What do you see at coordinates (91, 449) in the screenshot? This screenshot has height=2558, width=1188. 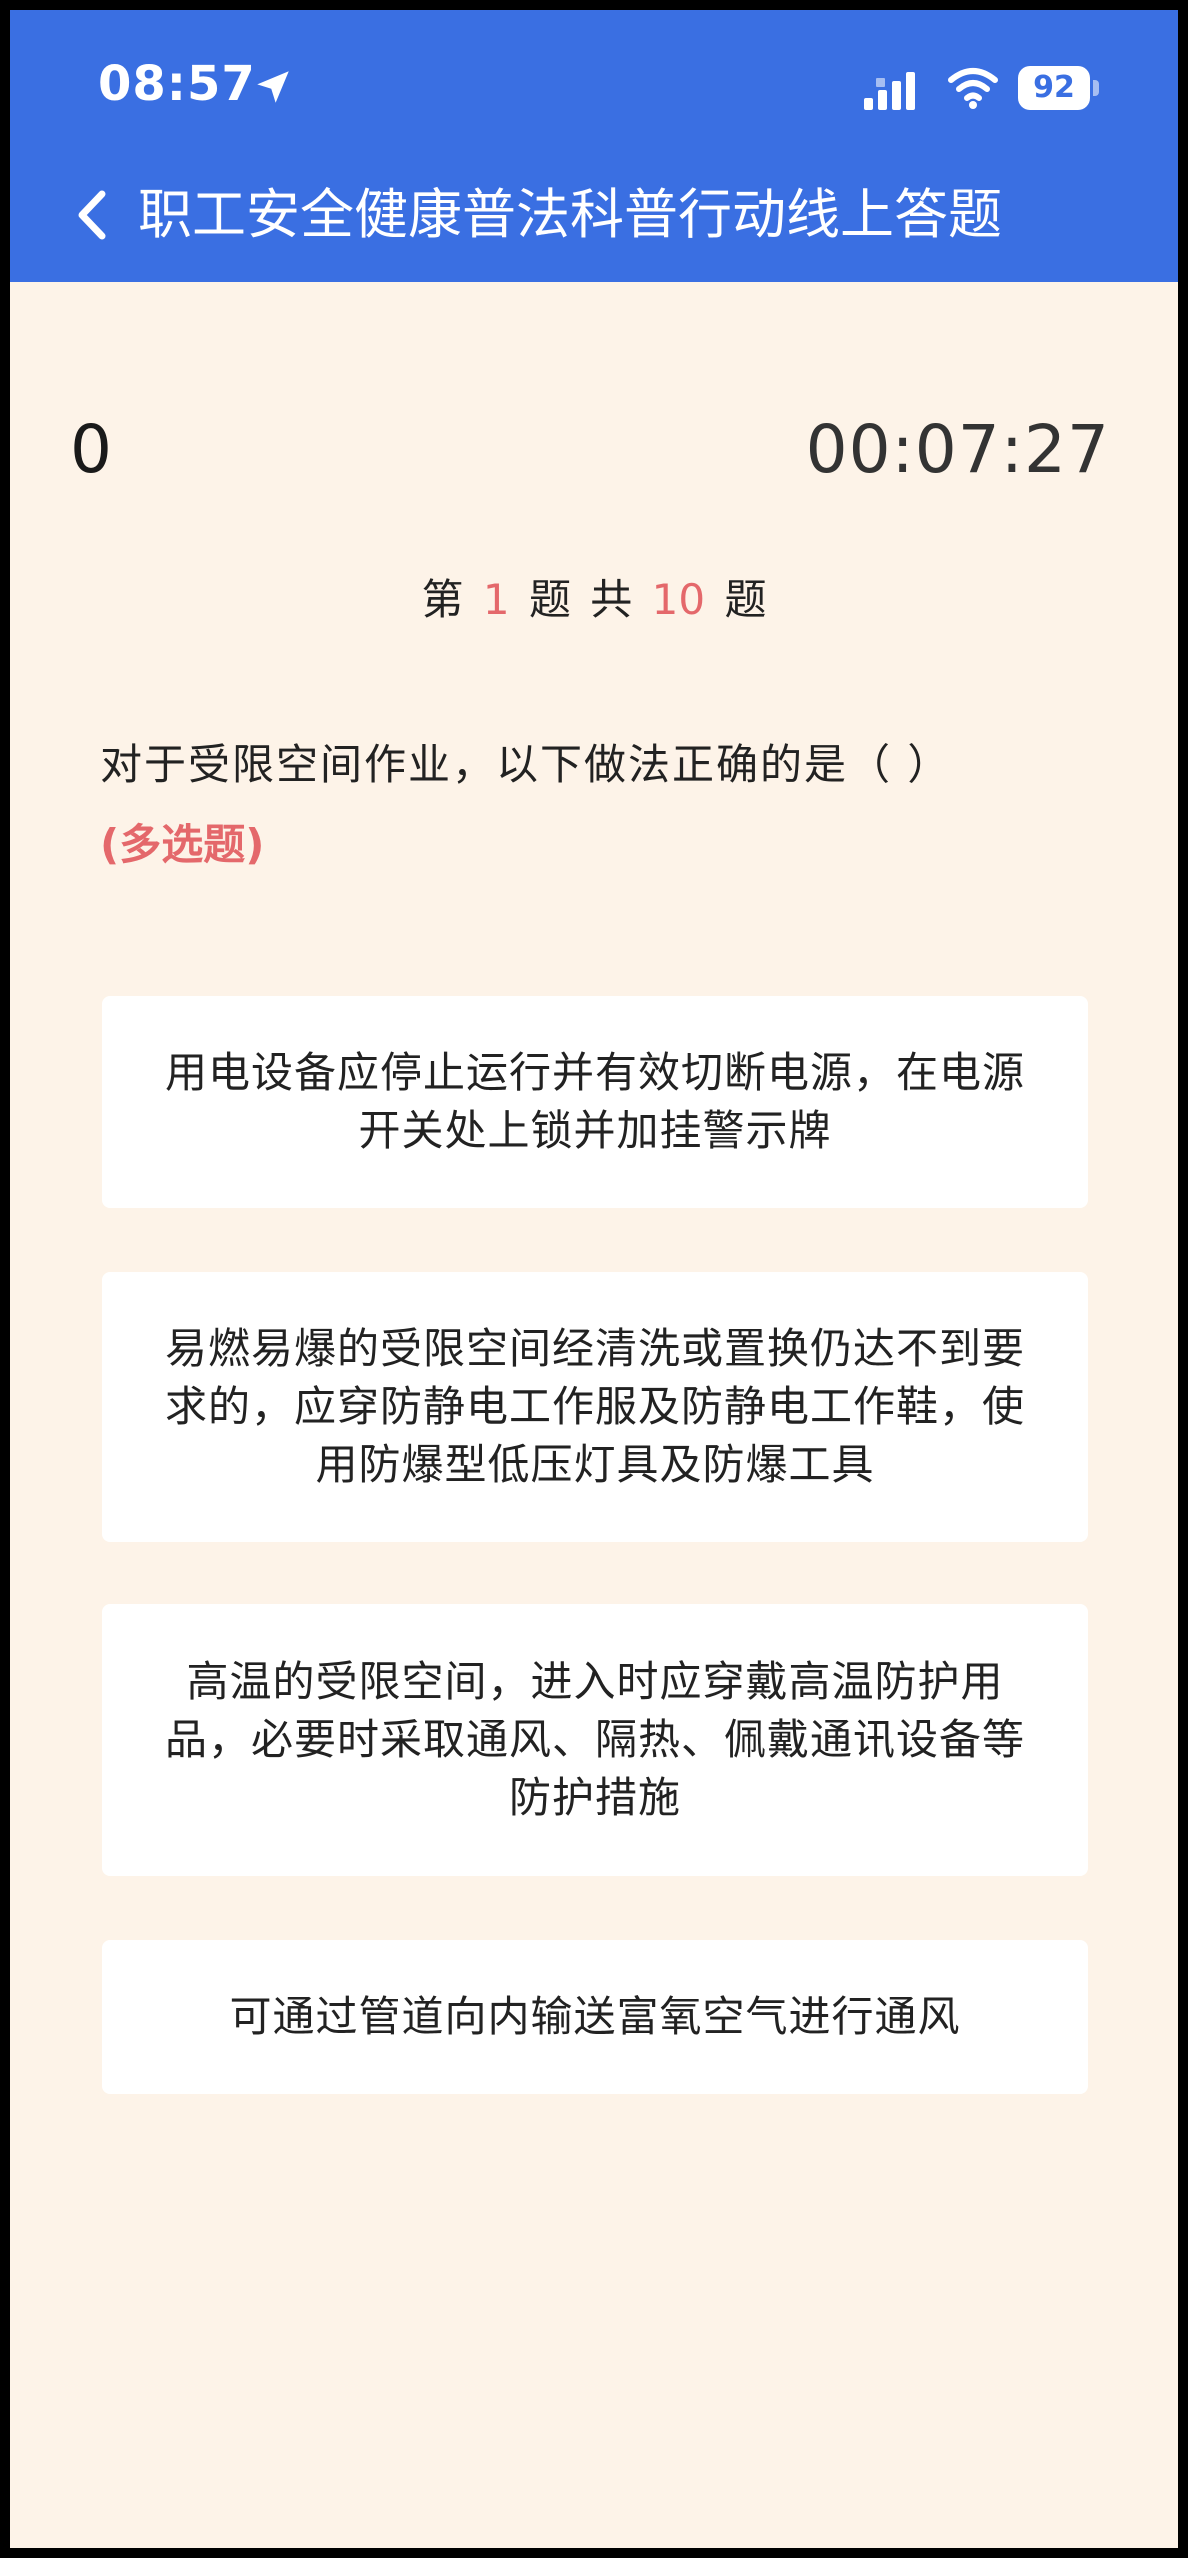 I see `score-value: 0` at bounding box center [91, 449].